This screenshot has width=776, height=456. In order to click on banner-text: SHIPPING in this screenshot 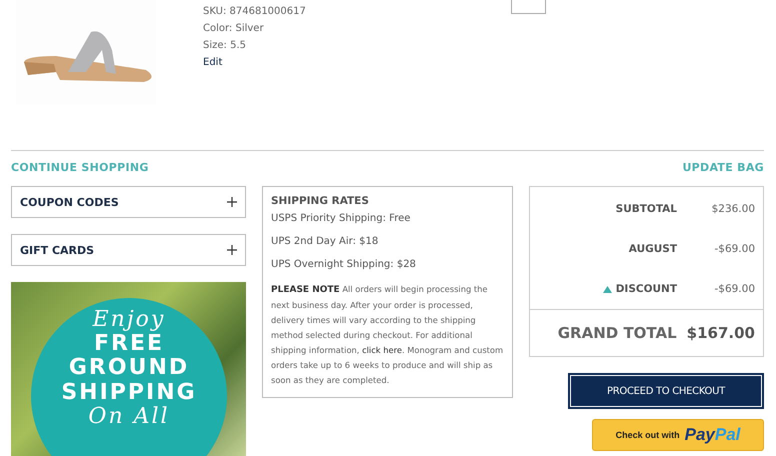, I will do `click(129, 392)`.